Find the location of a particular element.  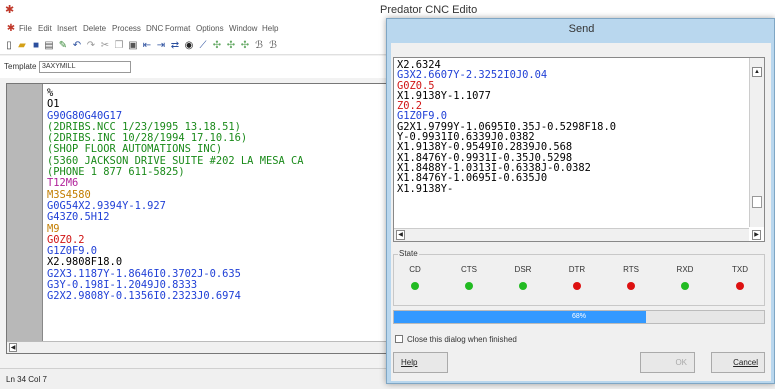

help-button: Help is located at coordinates (420, 362).